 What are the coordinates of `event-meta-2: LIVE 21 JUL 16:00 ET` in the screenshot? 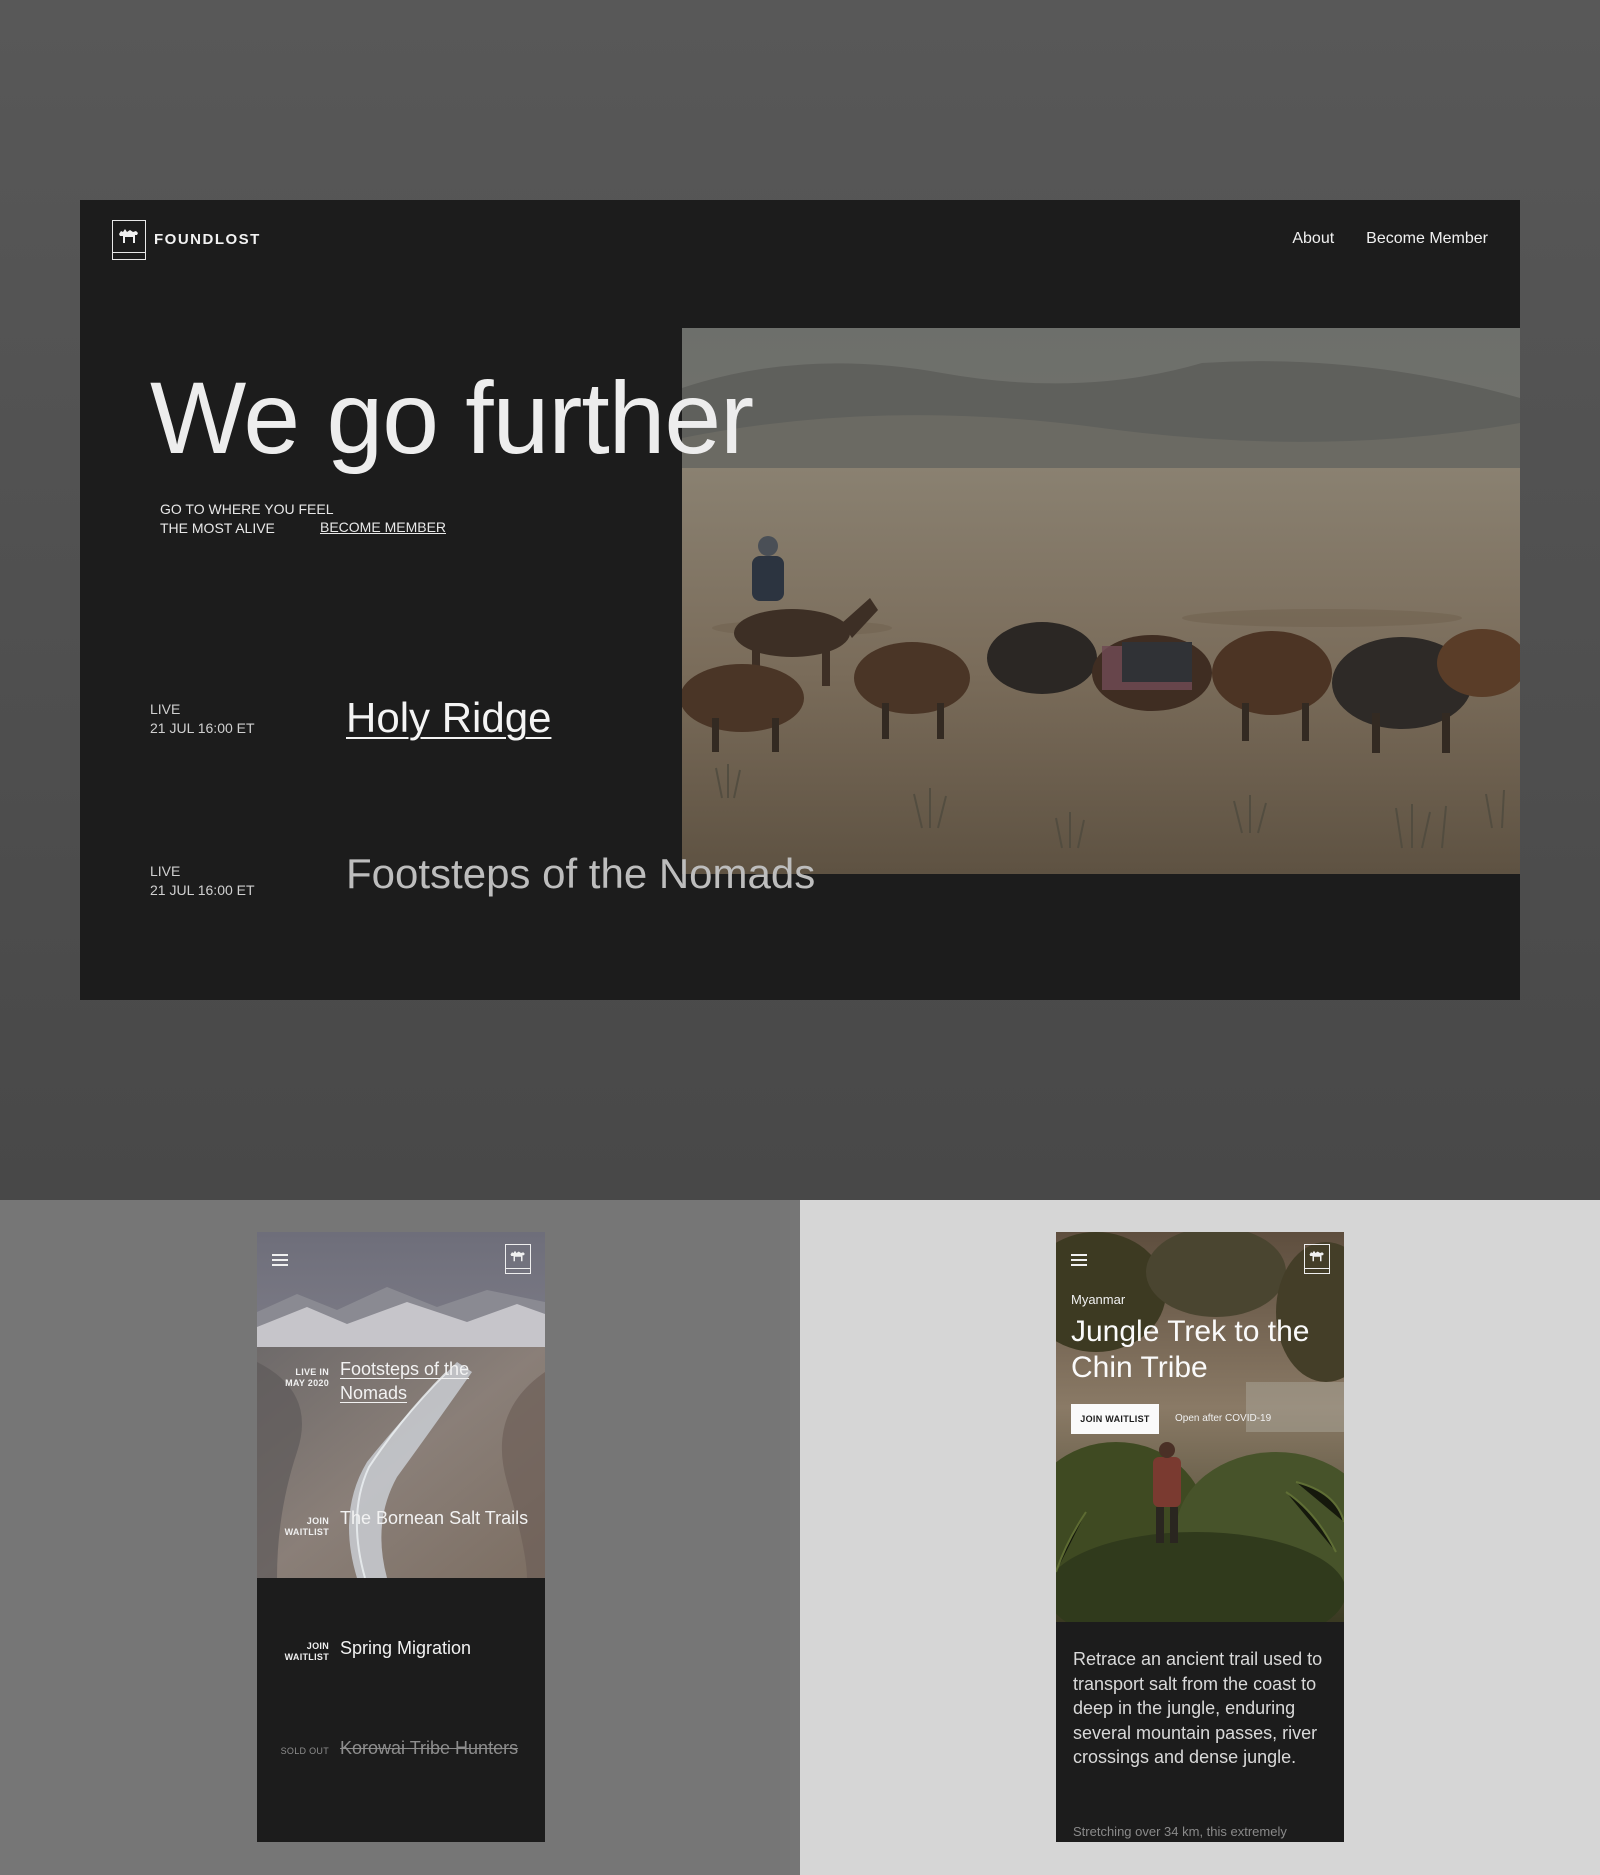 It's located at (202, 881).